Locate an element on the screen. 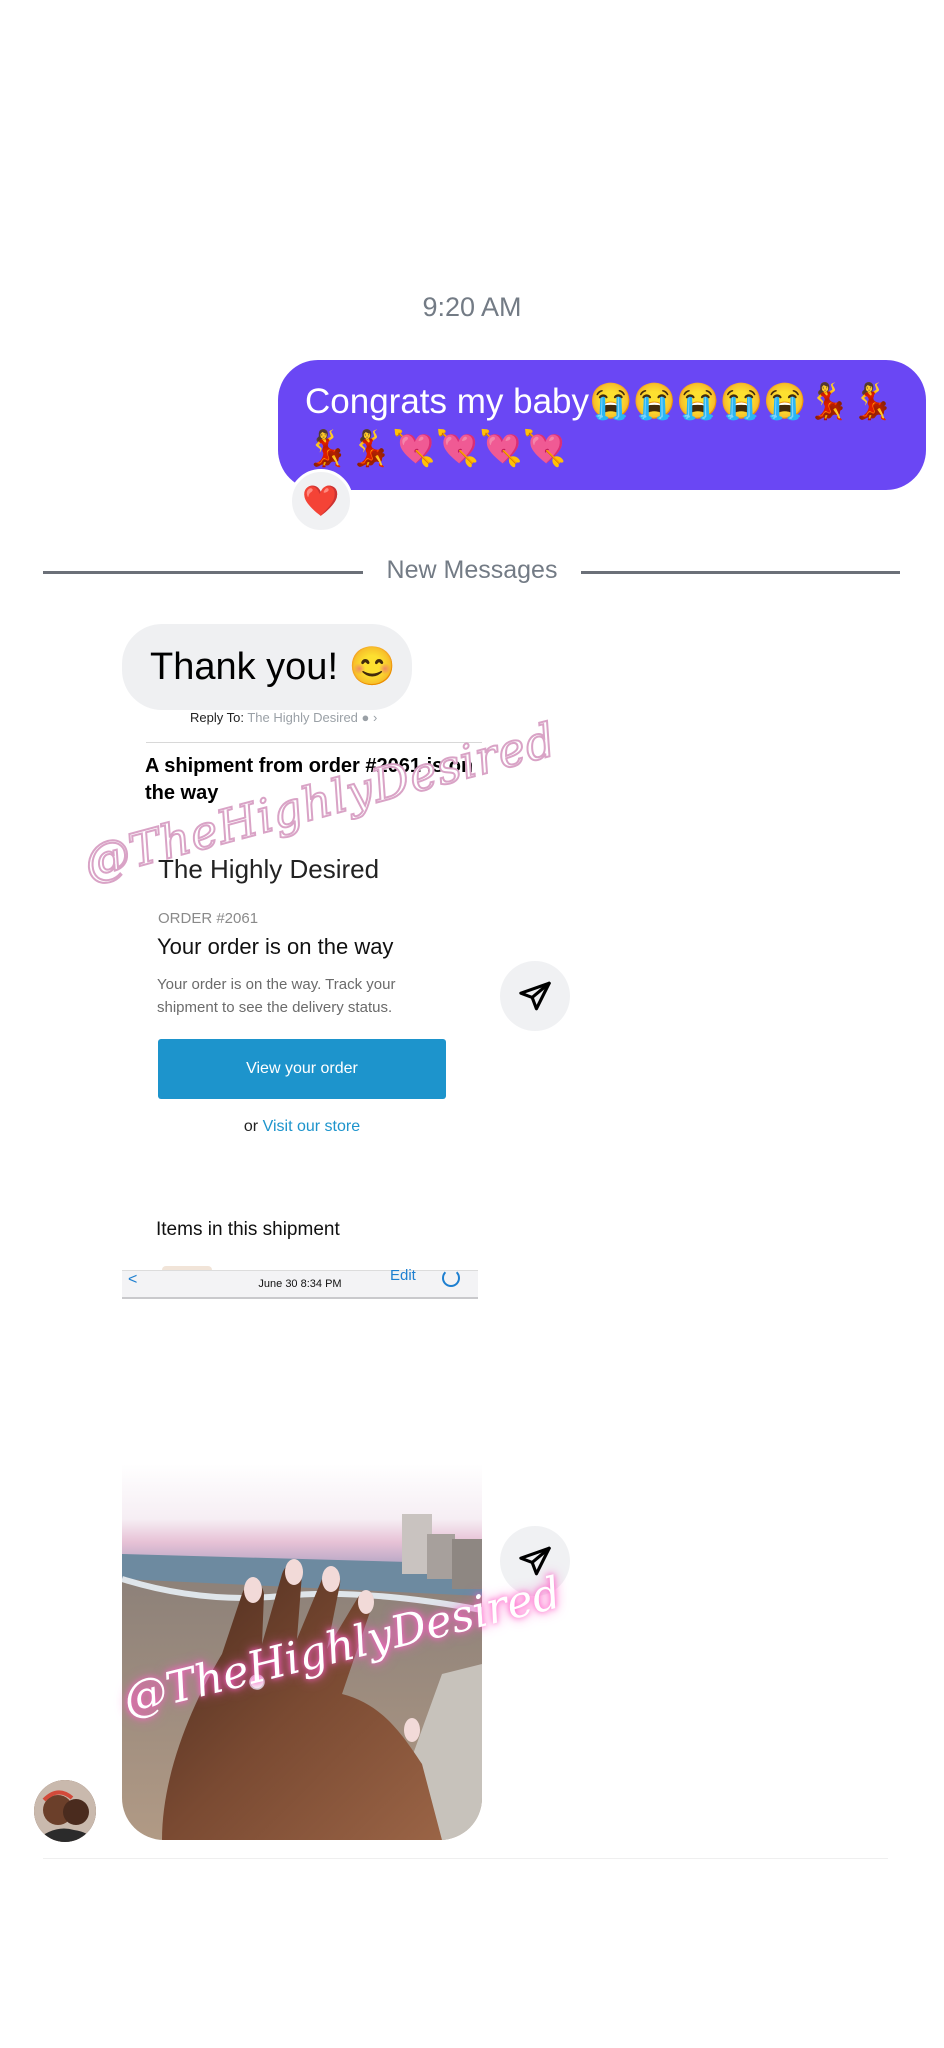 This screenshot has height=2048, width=944. visit-store-line: or Visit our store is located at coordinates (302, 1127).